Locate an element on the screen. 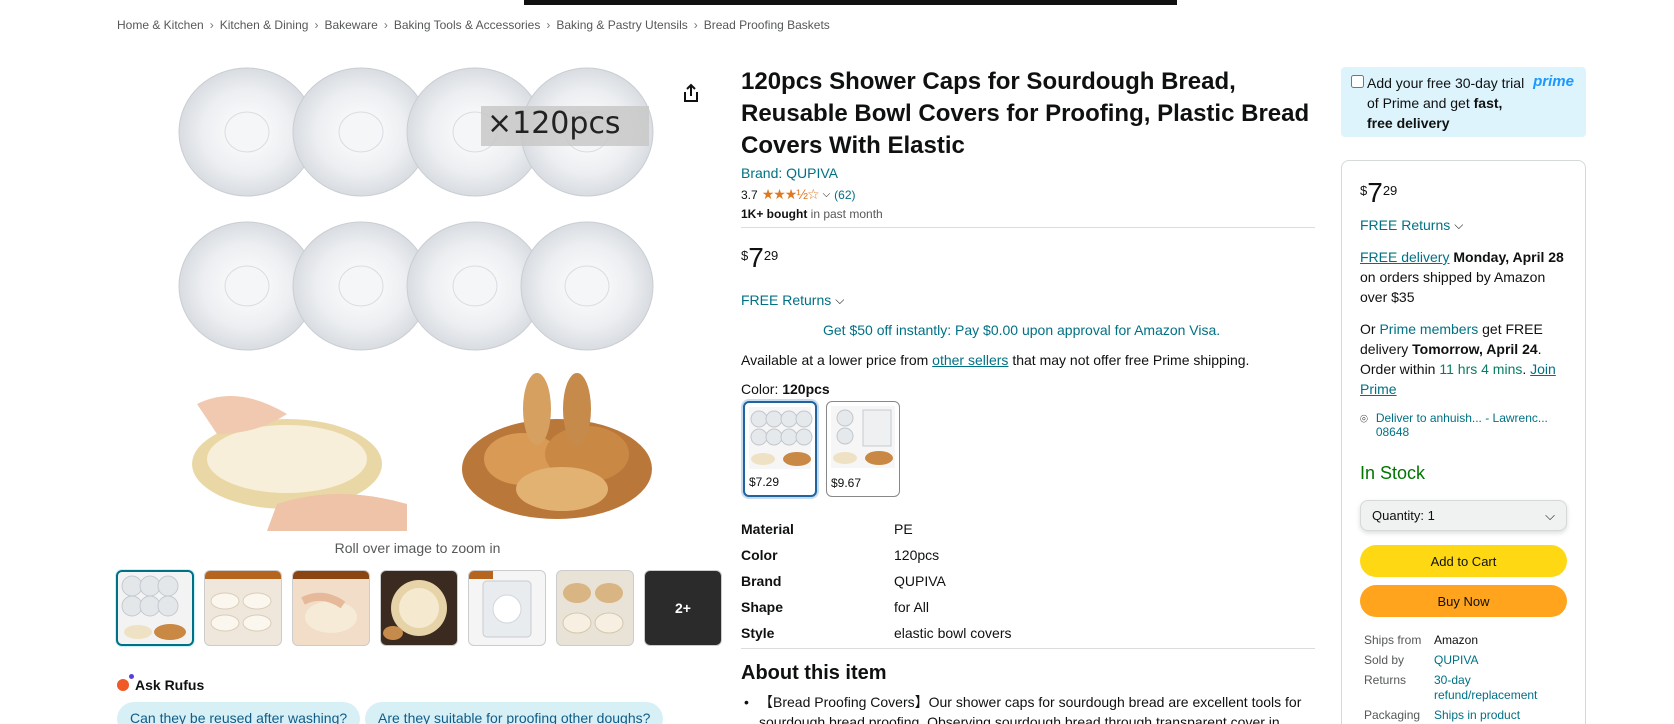  ask-rufus: Ask Rufus is located at coordinates (160, 683).